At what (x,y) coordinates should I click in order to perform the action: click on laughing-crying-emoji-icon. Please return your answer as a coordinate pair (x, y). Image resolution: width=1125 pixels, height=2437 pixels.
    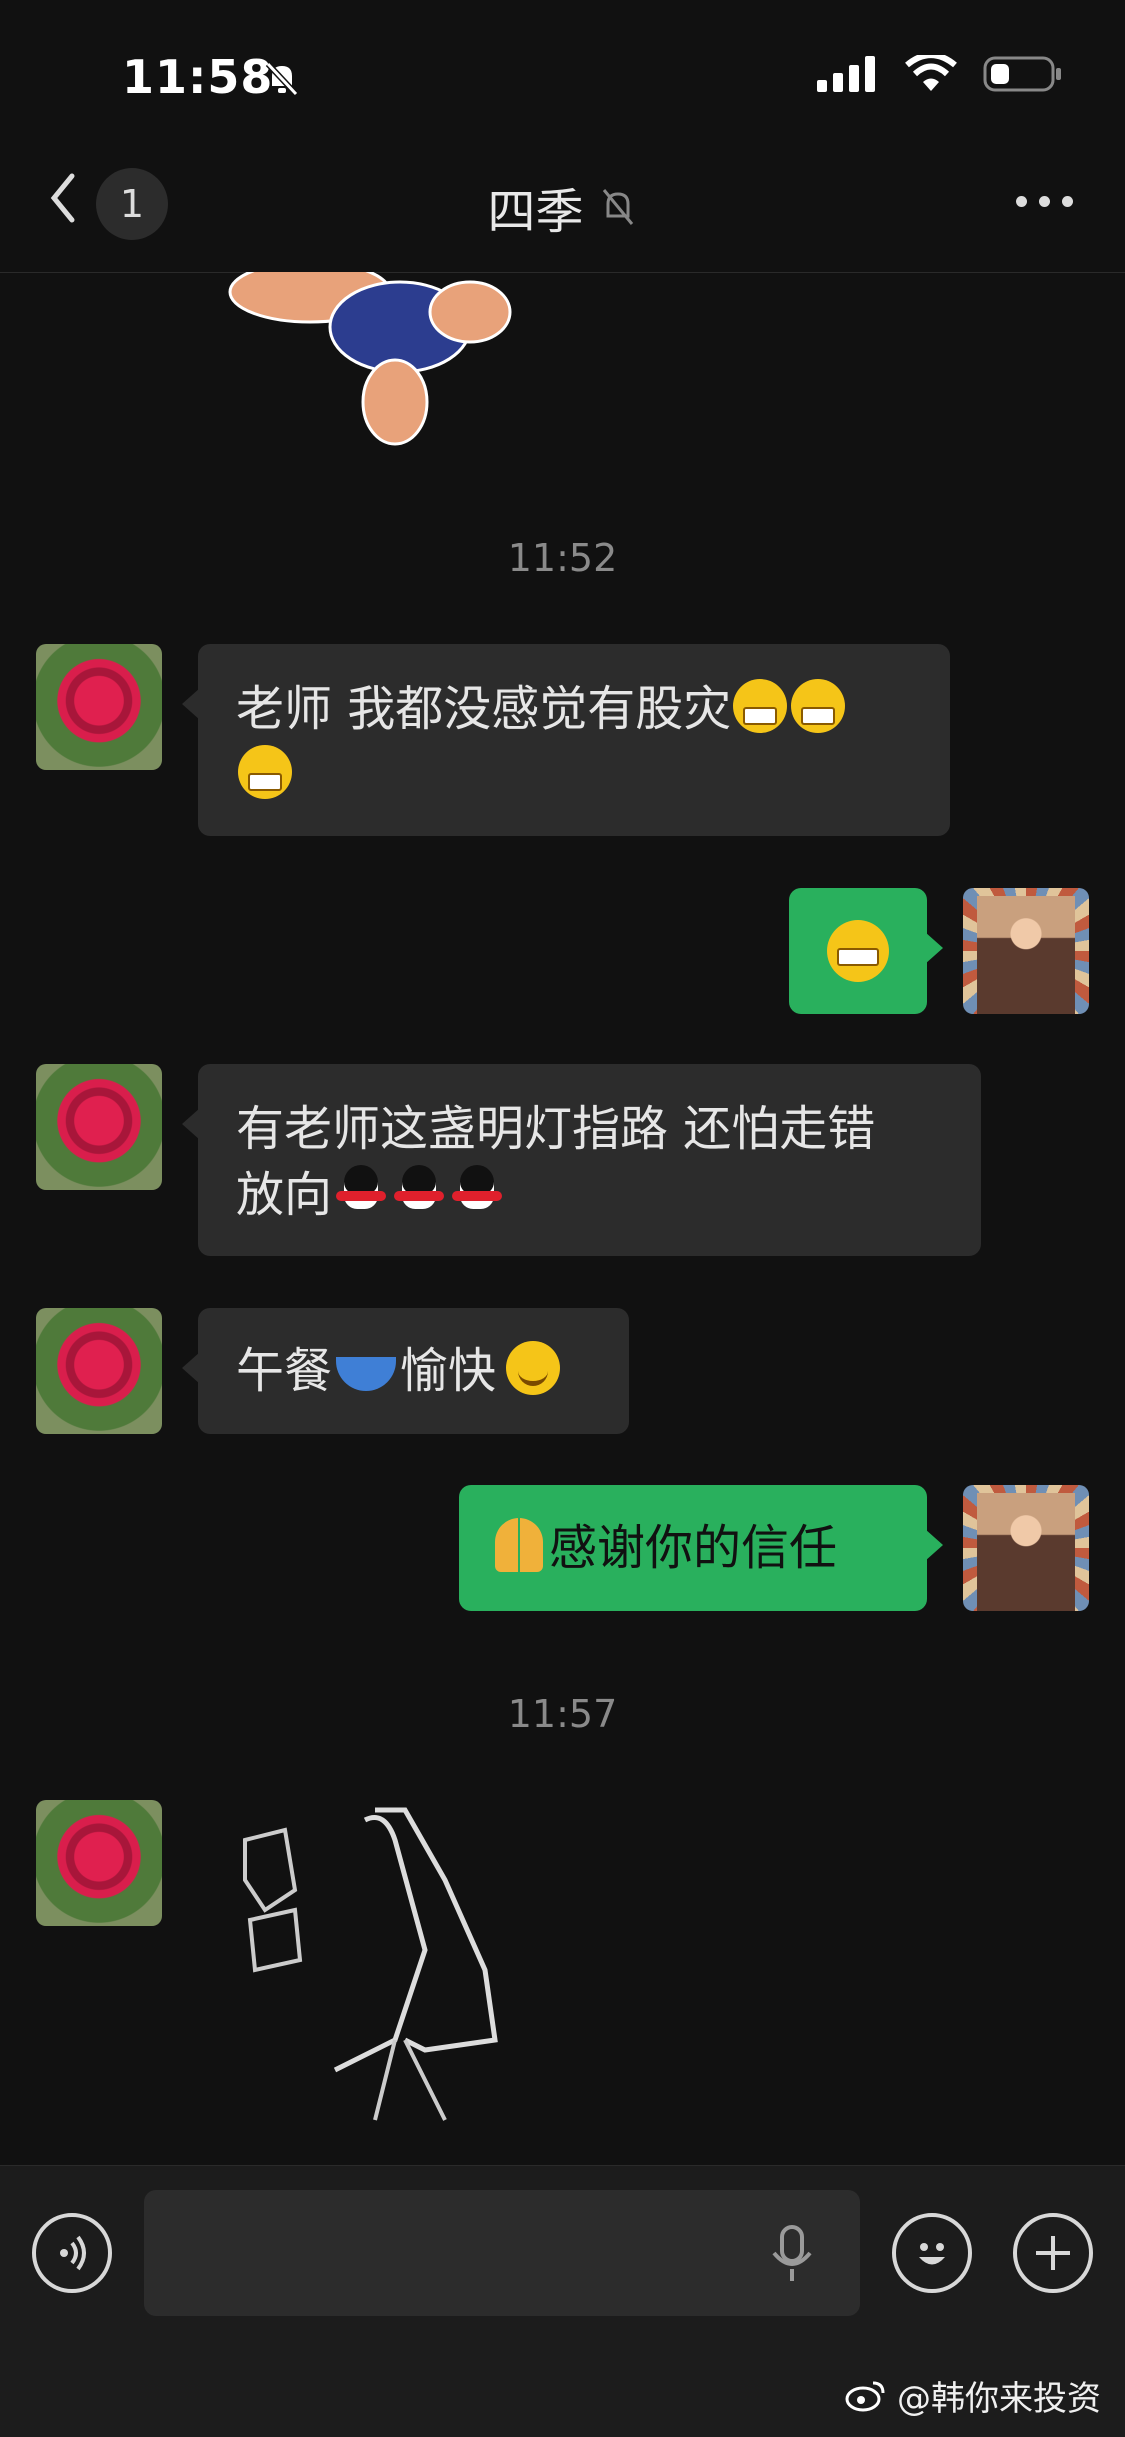
    Looking at the image, I should click on (858, 951).